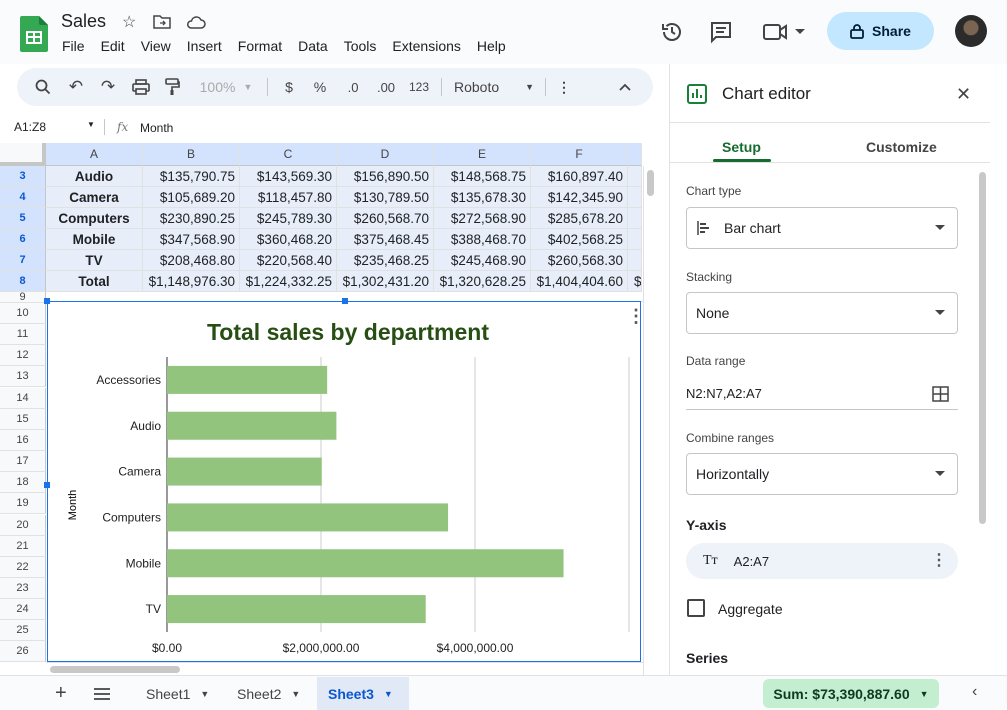 Image resolution: width=1007 pixels, height=710 pixels. I want to click on tab-sheet1: Sheet1 ▼, so click(177, 693).